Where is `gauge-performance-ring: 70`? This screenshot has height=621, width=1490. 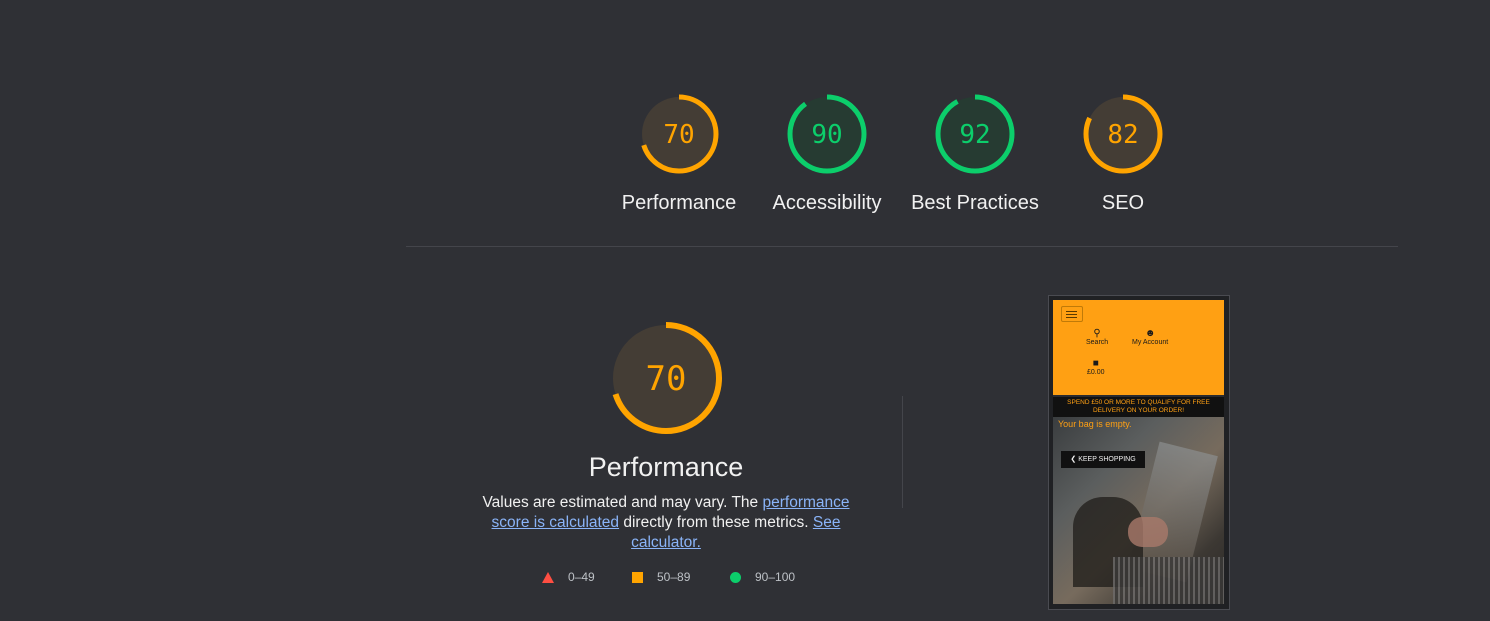 gauge-performance-ring: 70 is located at coordinates (679, 134).